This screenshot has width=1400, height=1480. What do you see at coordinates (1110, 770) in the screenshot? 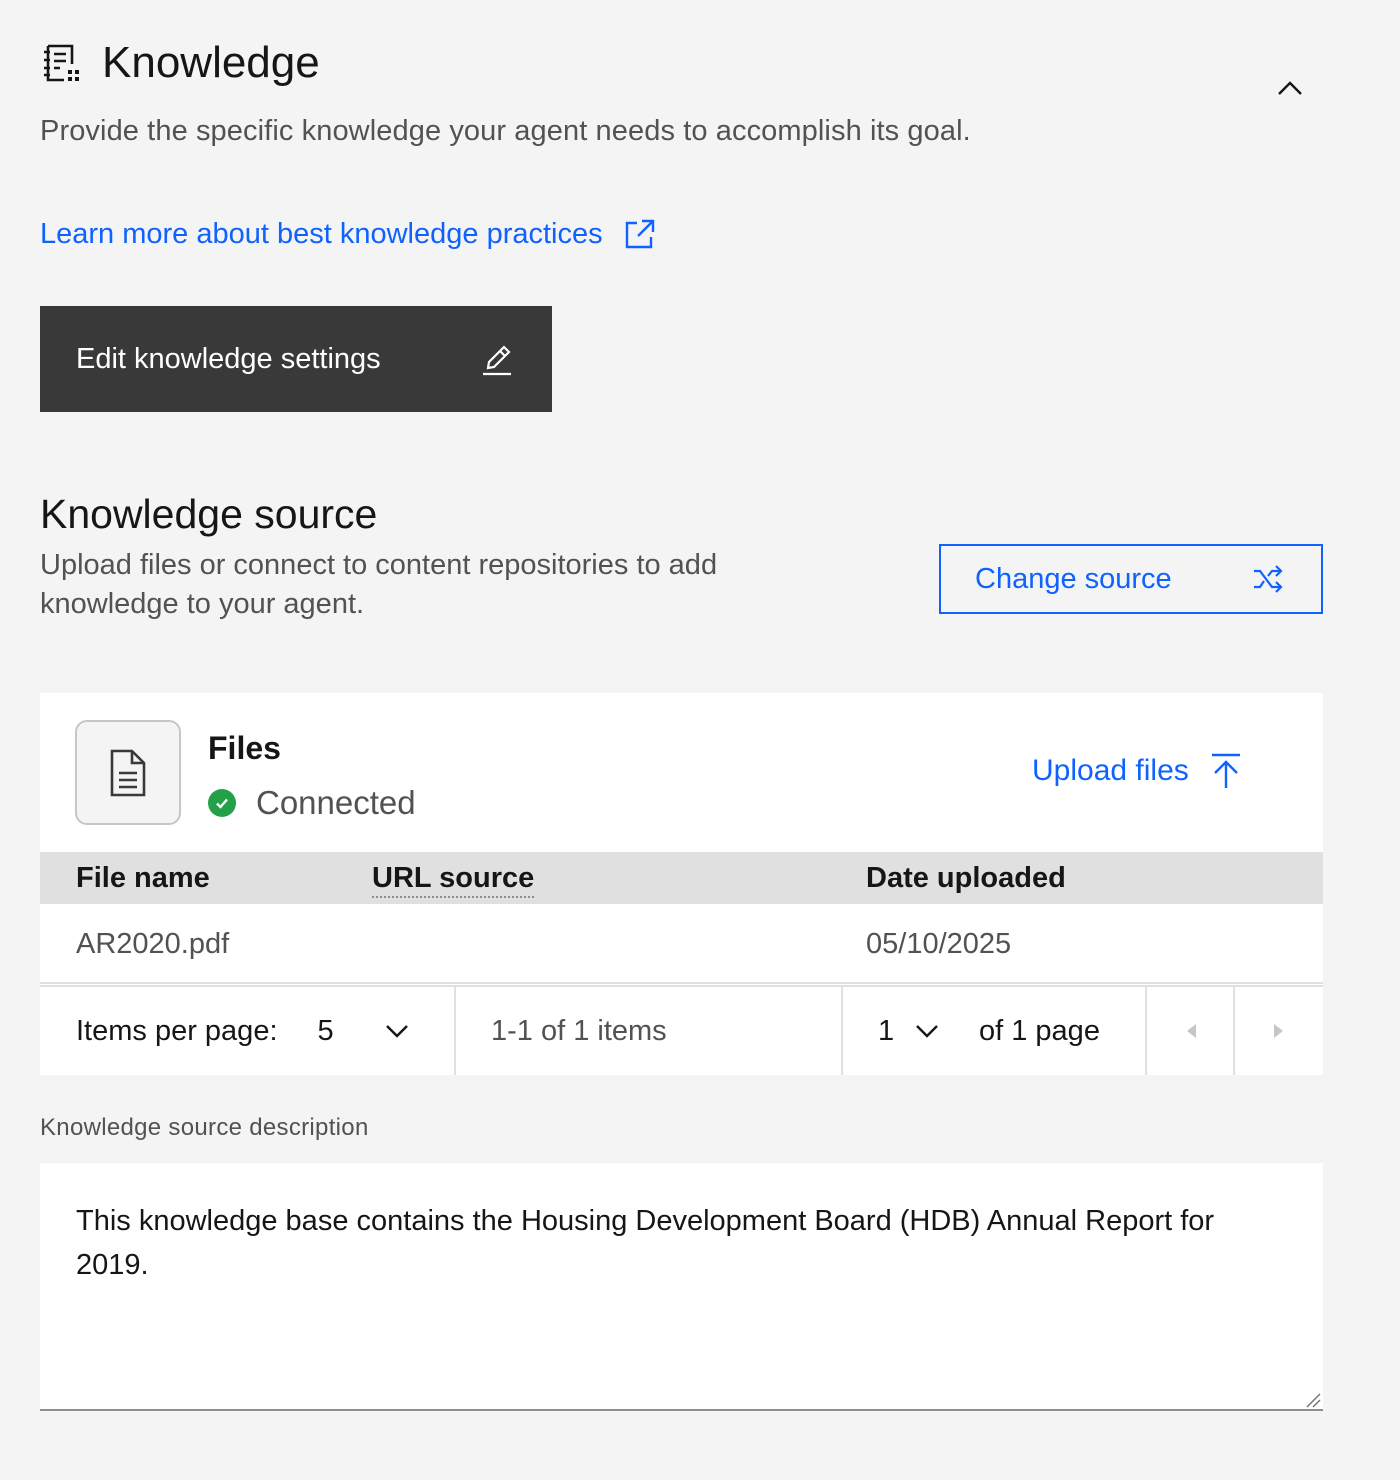
I see `upload-files-label: Upload files` at bounding box center [1110, 770].